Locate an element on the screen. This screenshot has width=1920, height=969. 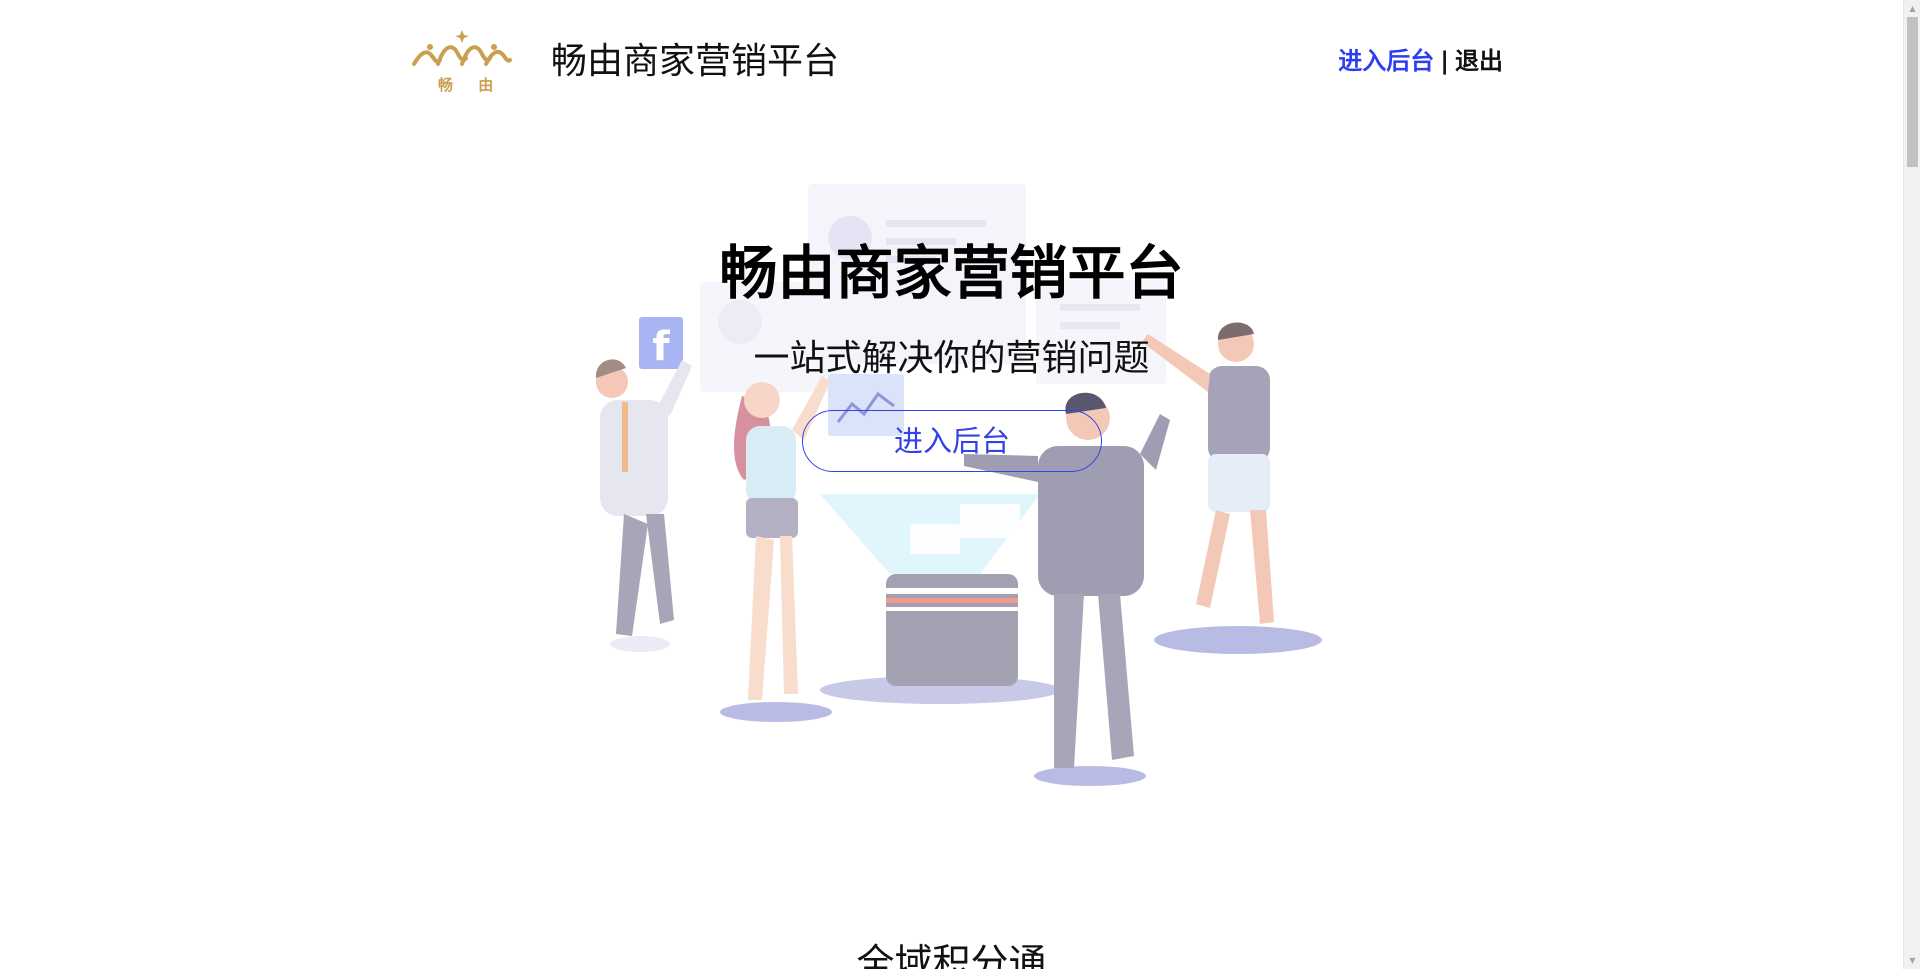
scrollbar-thumb is located at coordinates (1912, 92).